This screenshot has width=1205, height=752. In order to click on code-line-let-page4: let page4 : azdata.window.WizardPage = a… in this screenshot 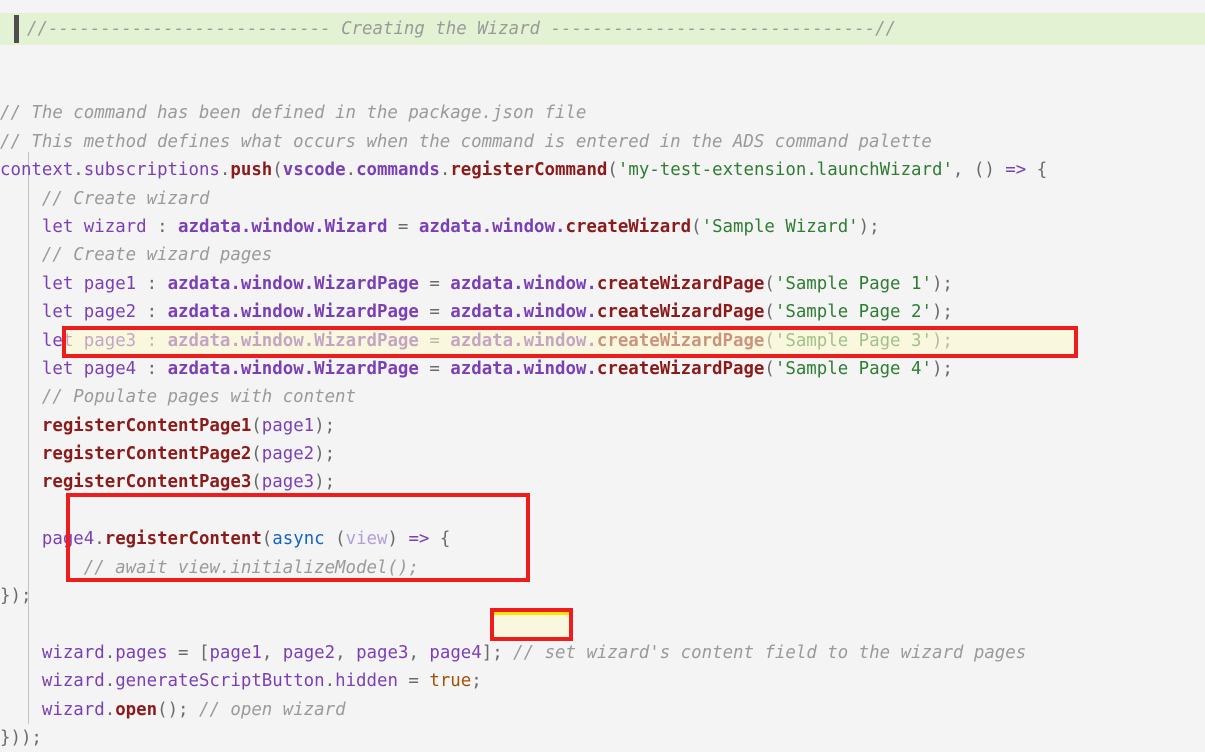, I will do `click(602, 369)`.